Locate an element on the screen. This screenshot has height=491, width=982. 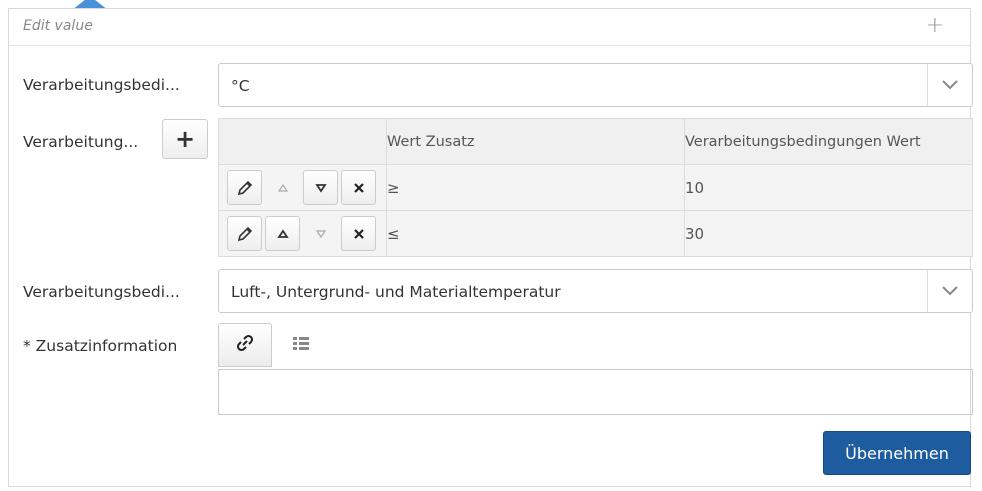
column-header-wert: Verarbeitungsbedingungen Wert is located at coordinates (828, 141).